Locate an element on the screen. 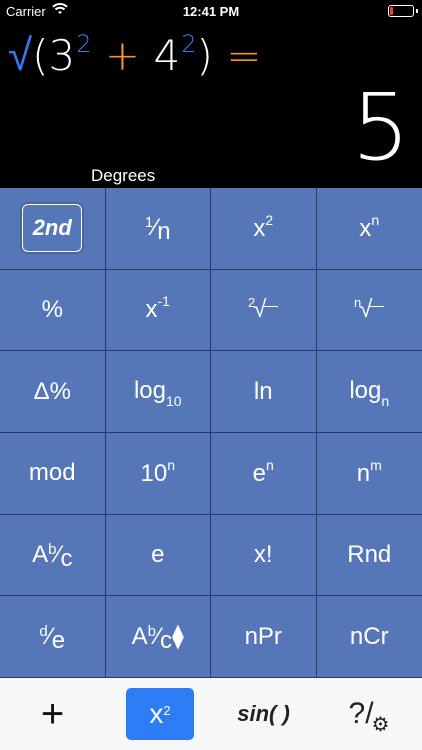 The image size is (422, 750). operand-b-exponent: 2 is located at coordinates (189, 44).